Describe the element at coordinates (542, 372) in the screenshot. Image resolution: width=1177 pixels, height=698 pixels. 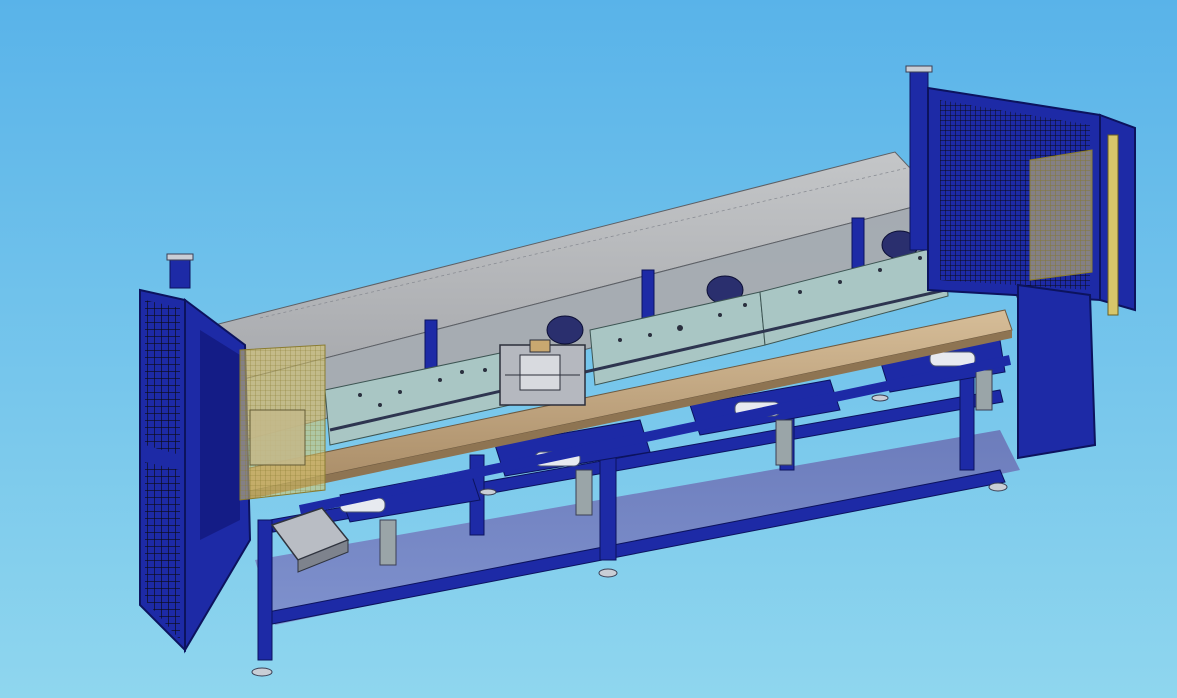
I see `carriage-assembly` at that location.